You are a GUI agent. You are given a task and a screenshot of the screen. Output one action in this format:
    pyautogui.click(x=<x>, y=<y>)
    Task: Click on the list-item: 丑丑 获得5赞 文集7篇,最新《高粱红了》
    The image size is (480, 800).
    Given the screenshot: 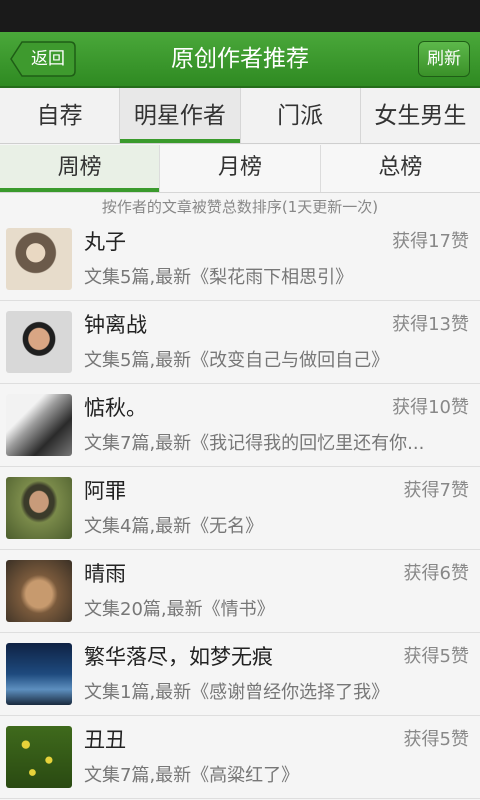 What is the action you would take?
    pyautogui.click(x=240, y=757)
    